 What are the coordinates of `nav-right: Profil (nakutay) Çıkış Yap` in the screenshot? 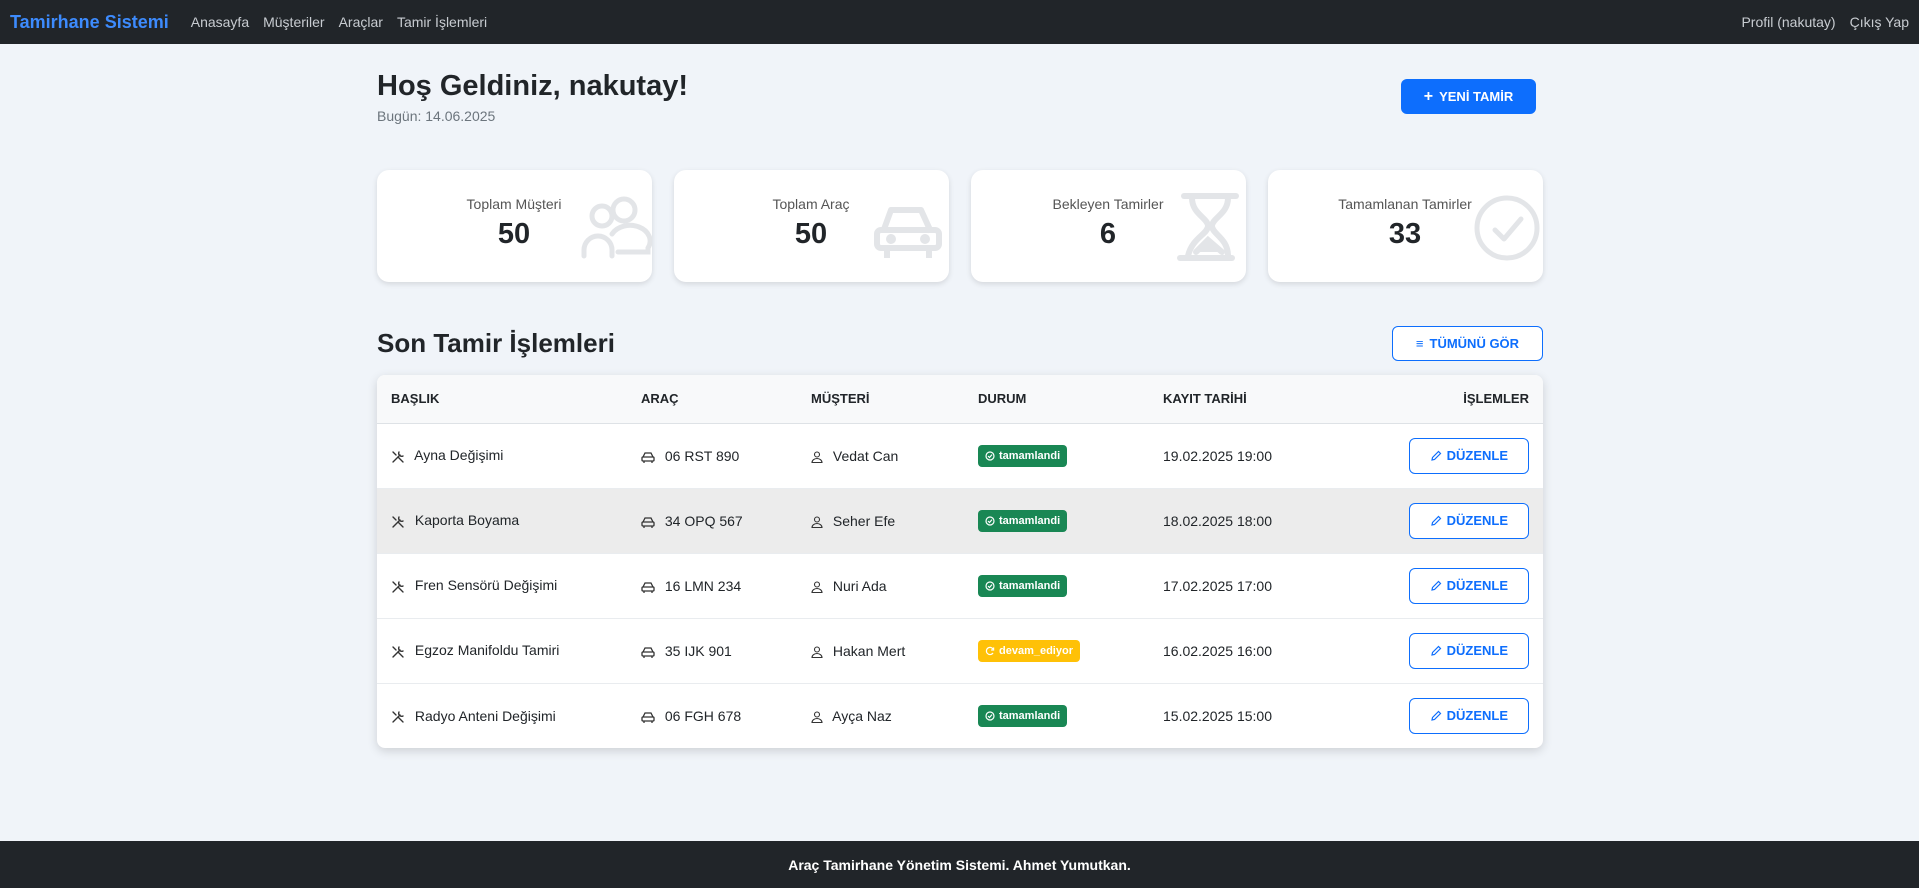 It's located at (1818, 22).